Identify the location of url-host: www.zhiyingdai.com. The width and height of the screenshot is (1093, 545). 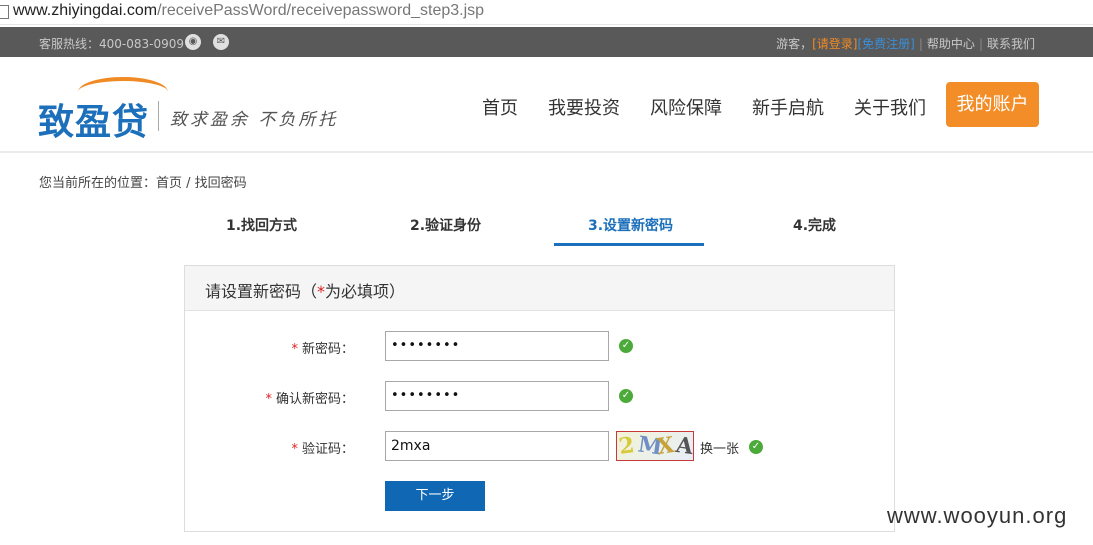
(85, 10).